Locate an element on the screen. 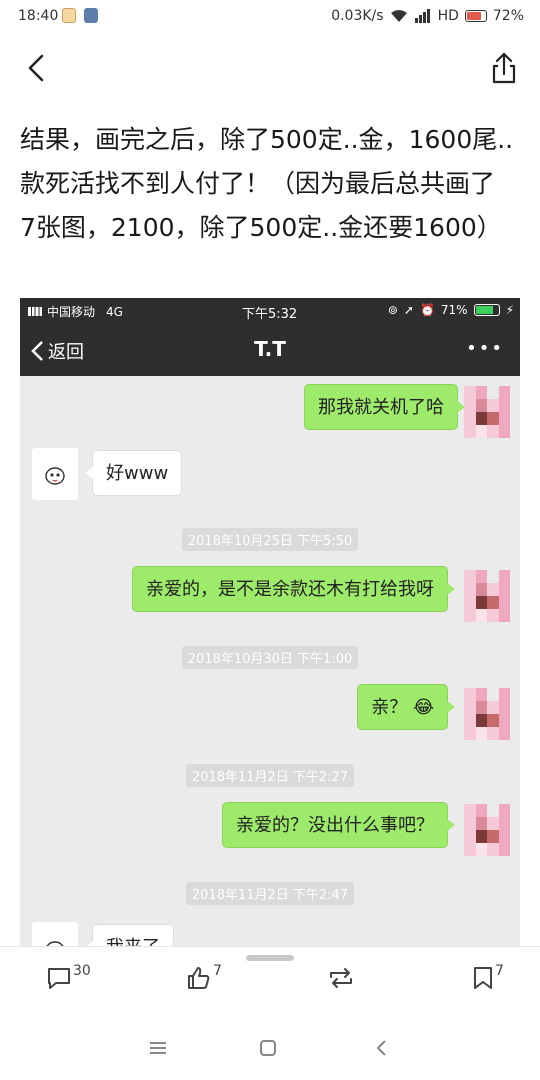  screenshot-status-bar: 中国移动 4G 下午5:32 ⊚ ➚ ⏰ 71% ⚡ is located at coordinates (270, 311).